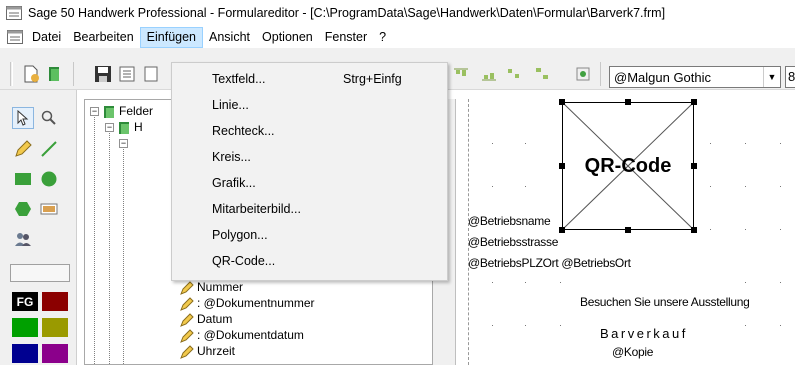  Describe the element at coordinates (130, 127) in the screenshot. I see `tree-node-h: H` at that location.